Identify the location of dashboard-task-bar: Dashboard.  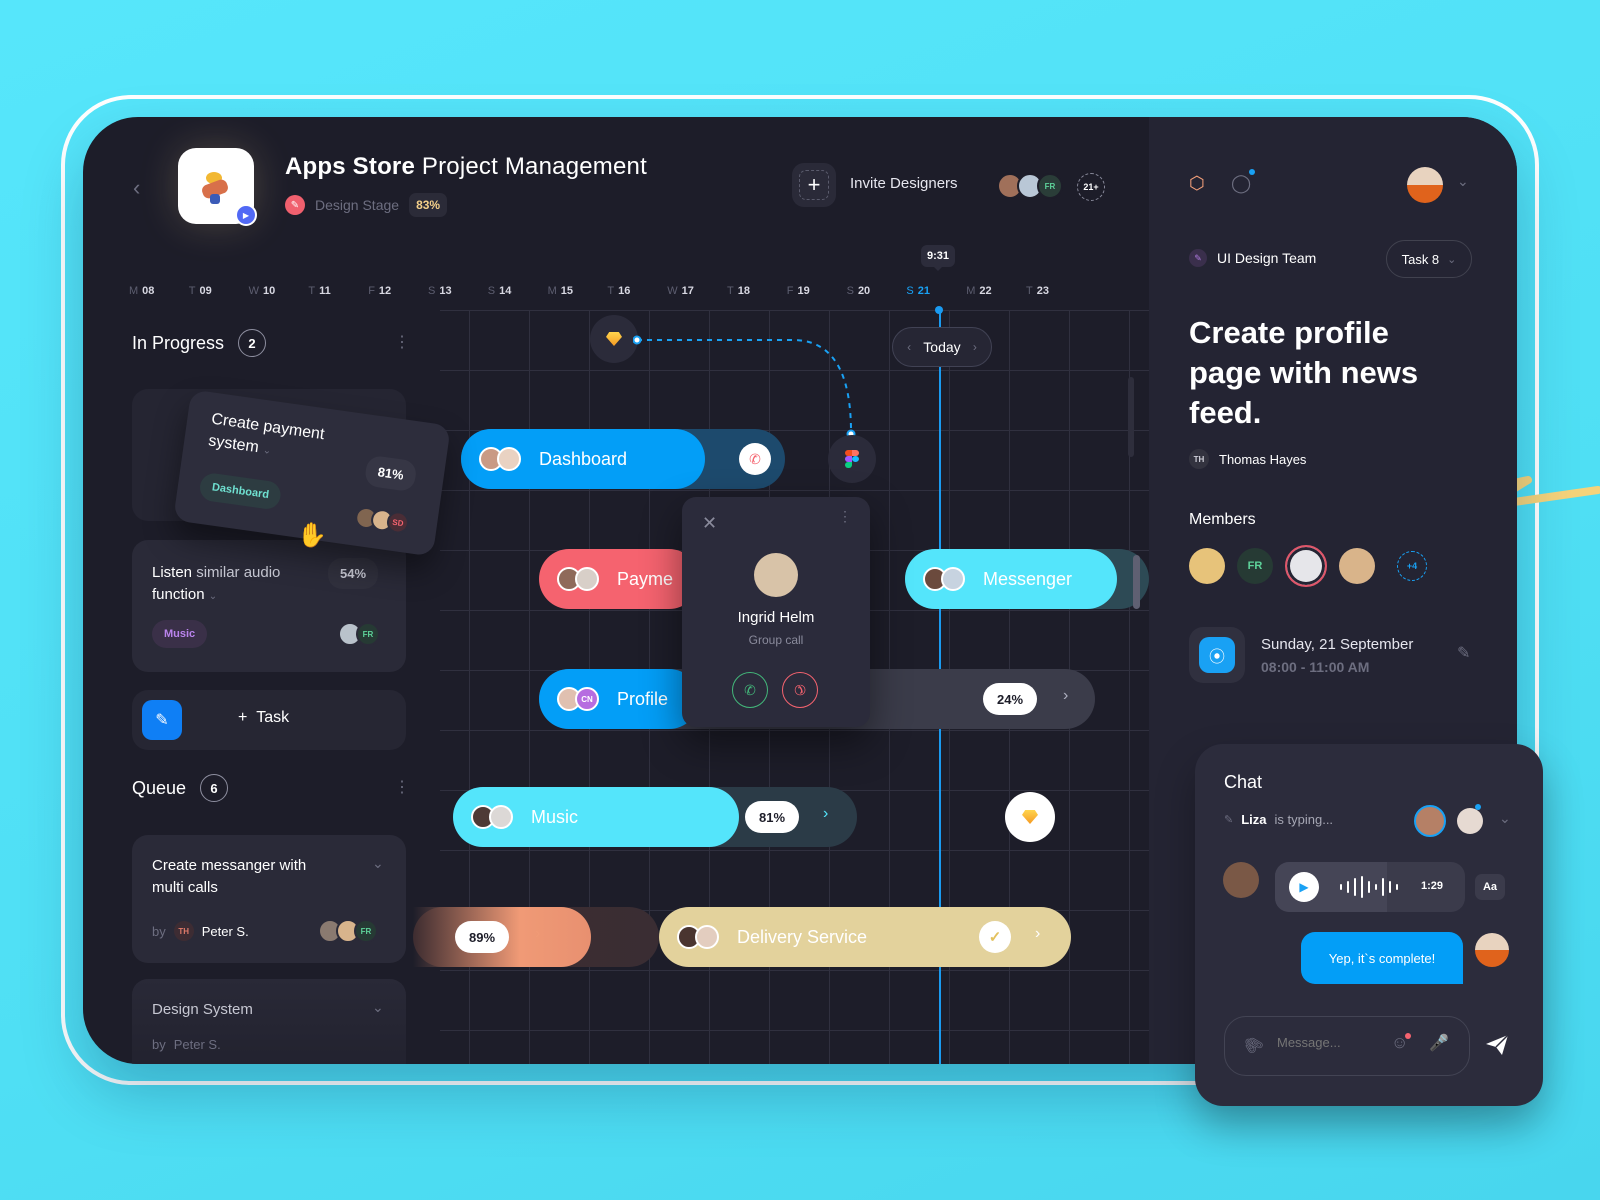
(583, 459).